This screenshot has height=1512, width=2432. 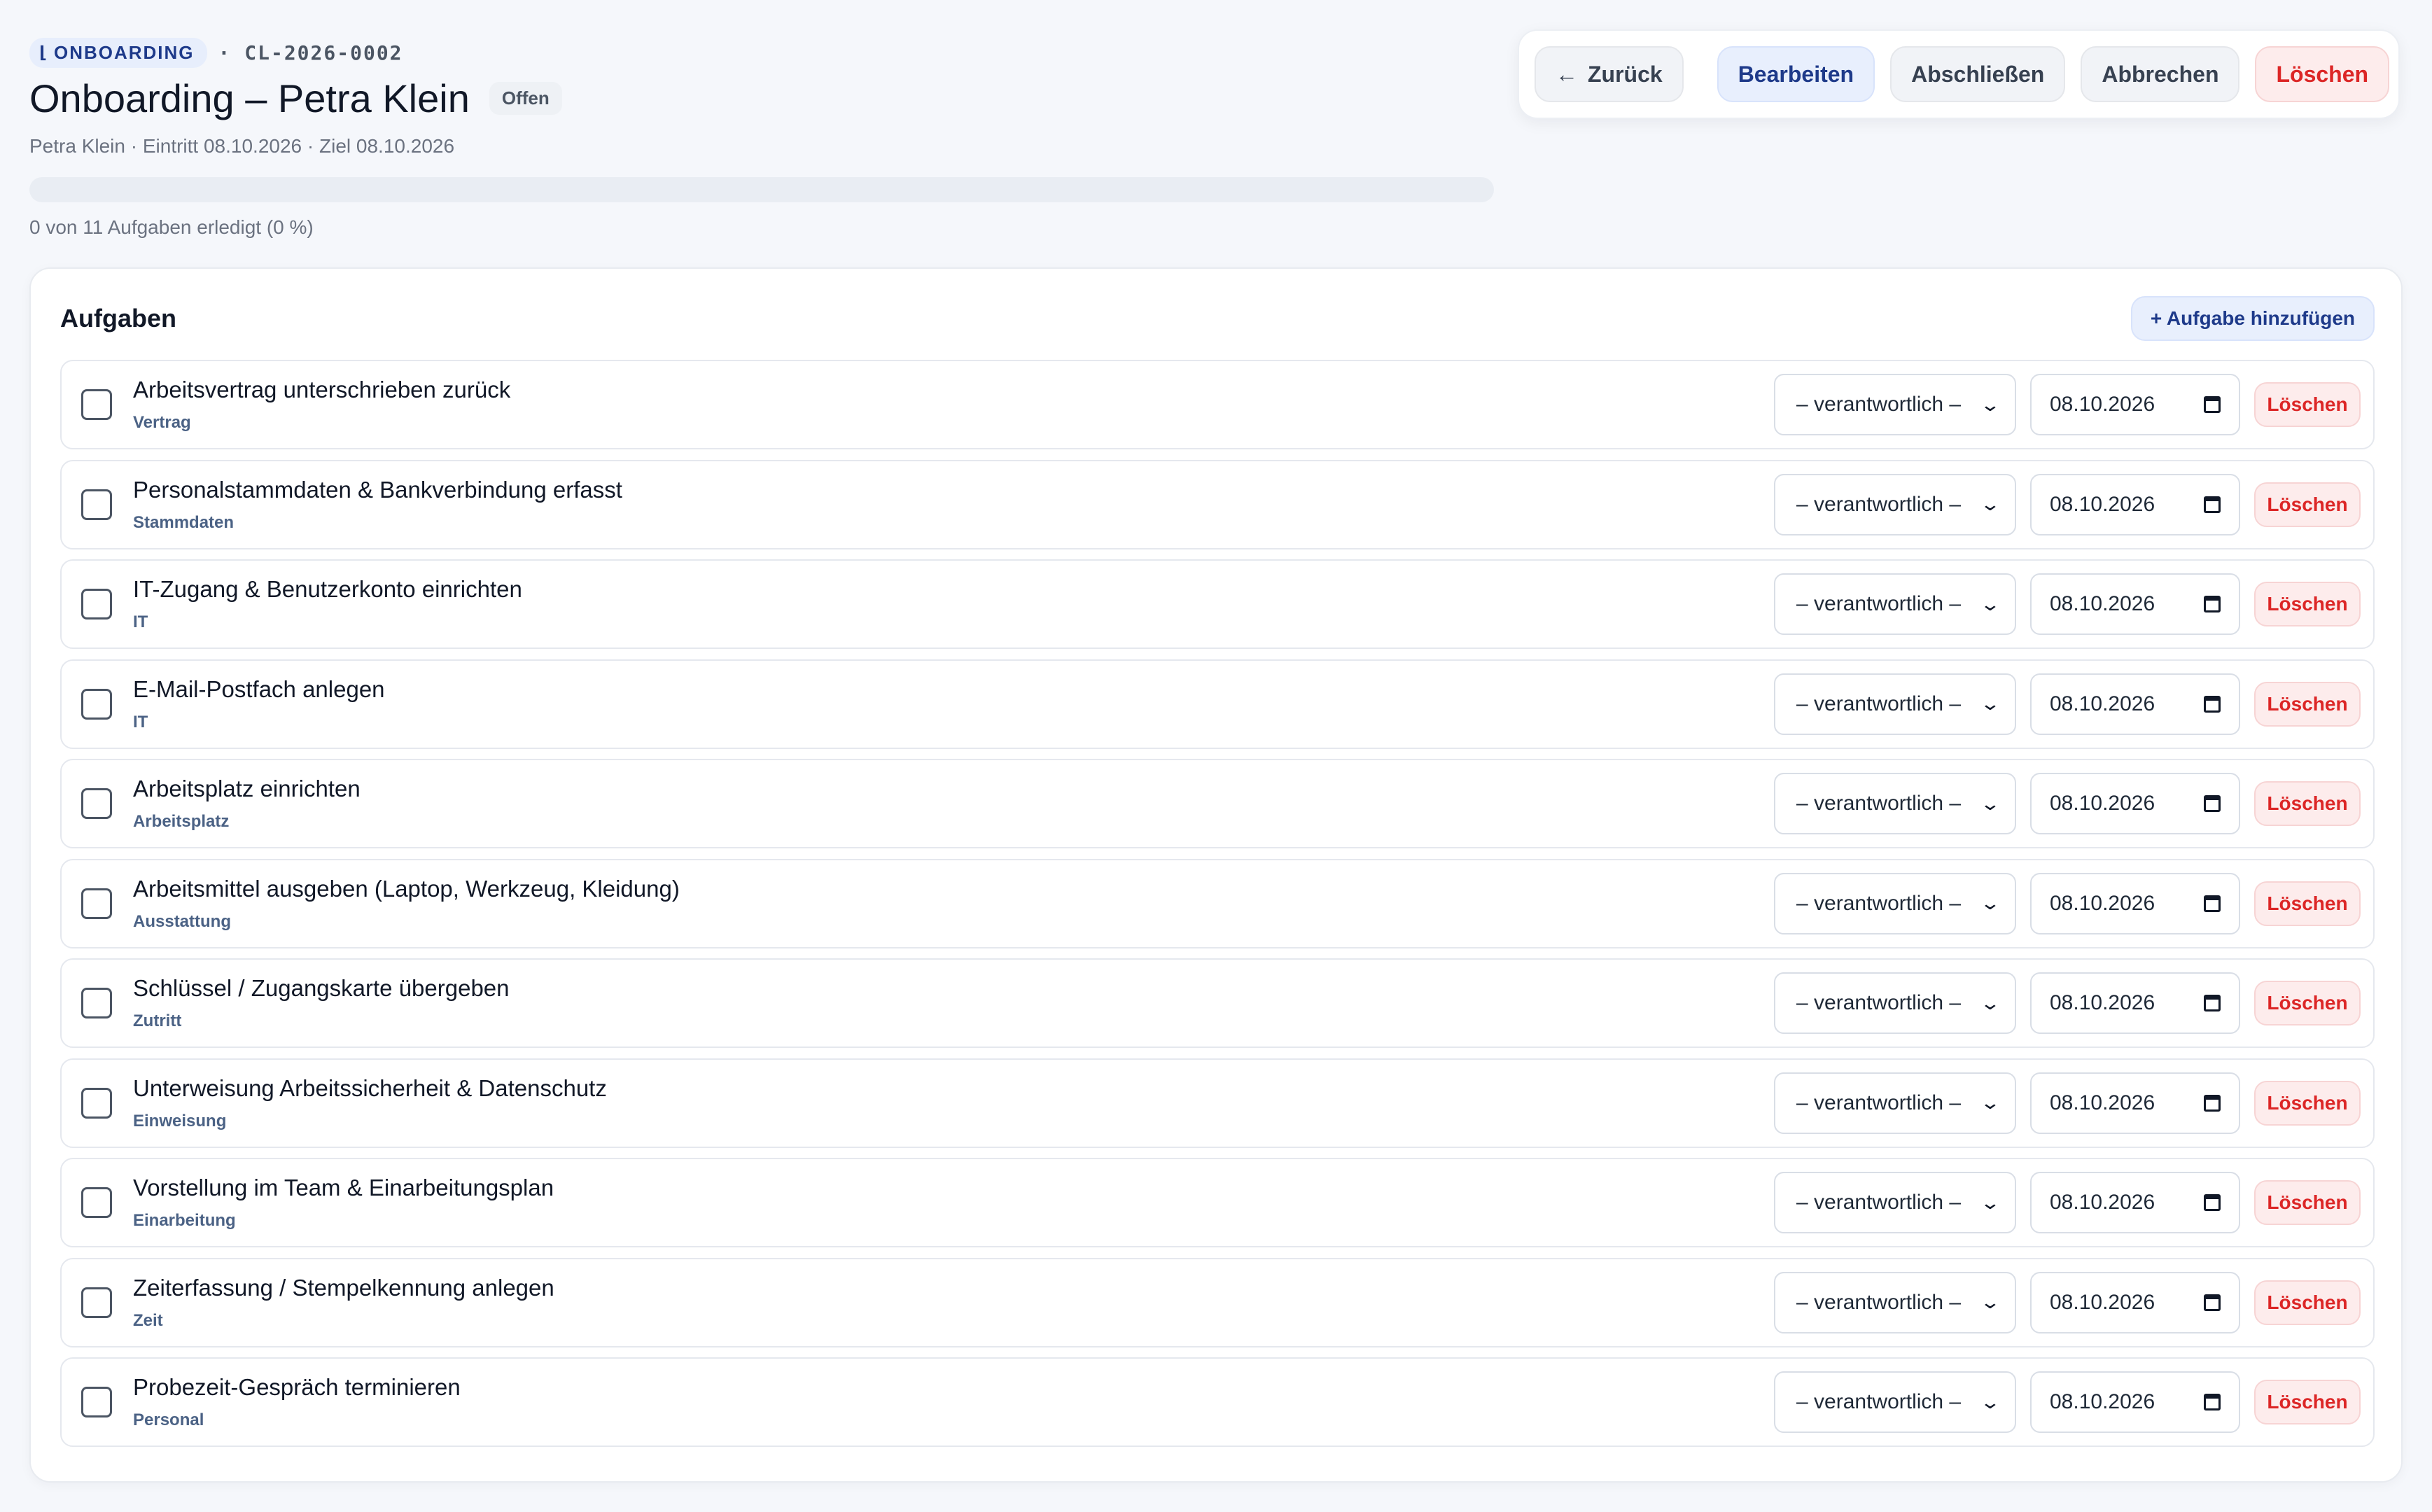 I want to click on task-title: Vorstellung im Team & Einarbeitungsplan, so click(x=343, y=1187).